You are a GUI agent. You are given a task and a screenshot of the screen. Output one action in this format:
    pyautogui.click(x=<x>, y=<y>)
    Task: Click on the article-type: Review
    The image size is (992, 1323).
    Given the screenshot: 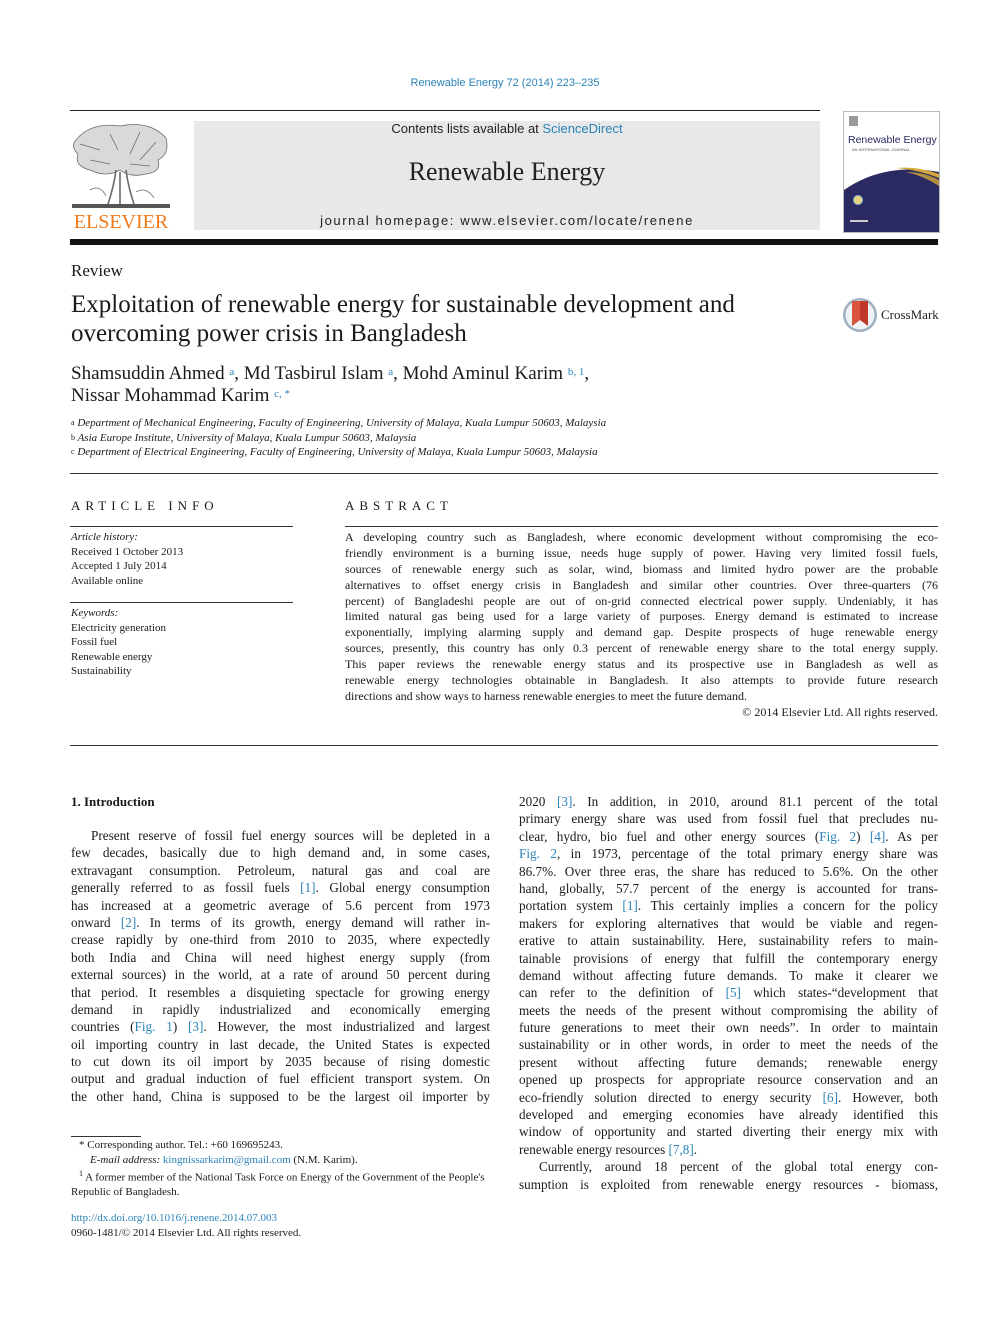 What is the action you would take?
    pyautogui.click(x=97, y=270)
    